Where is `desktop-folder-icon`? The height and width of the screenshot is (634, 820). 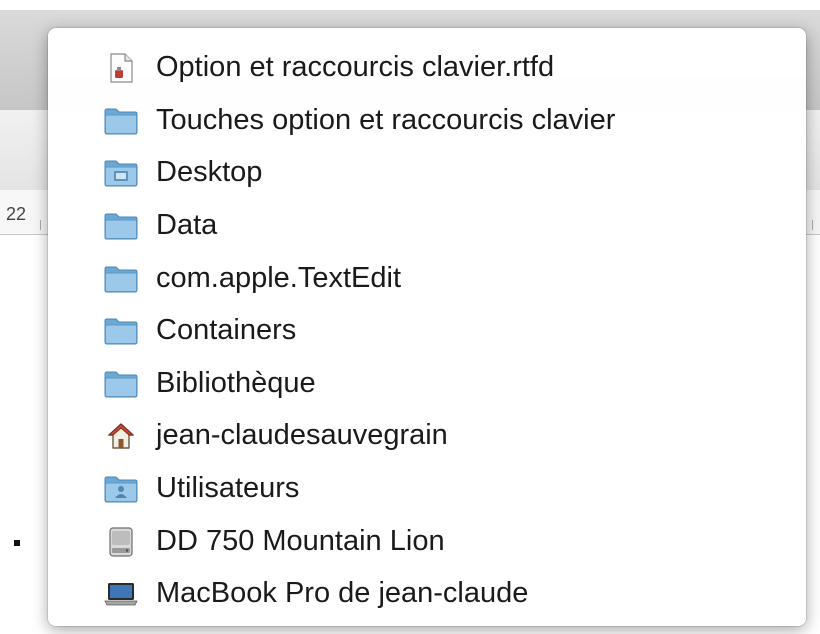
desktop-folder-icon is located at coordinates (121, 173).